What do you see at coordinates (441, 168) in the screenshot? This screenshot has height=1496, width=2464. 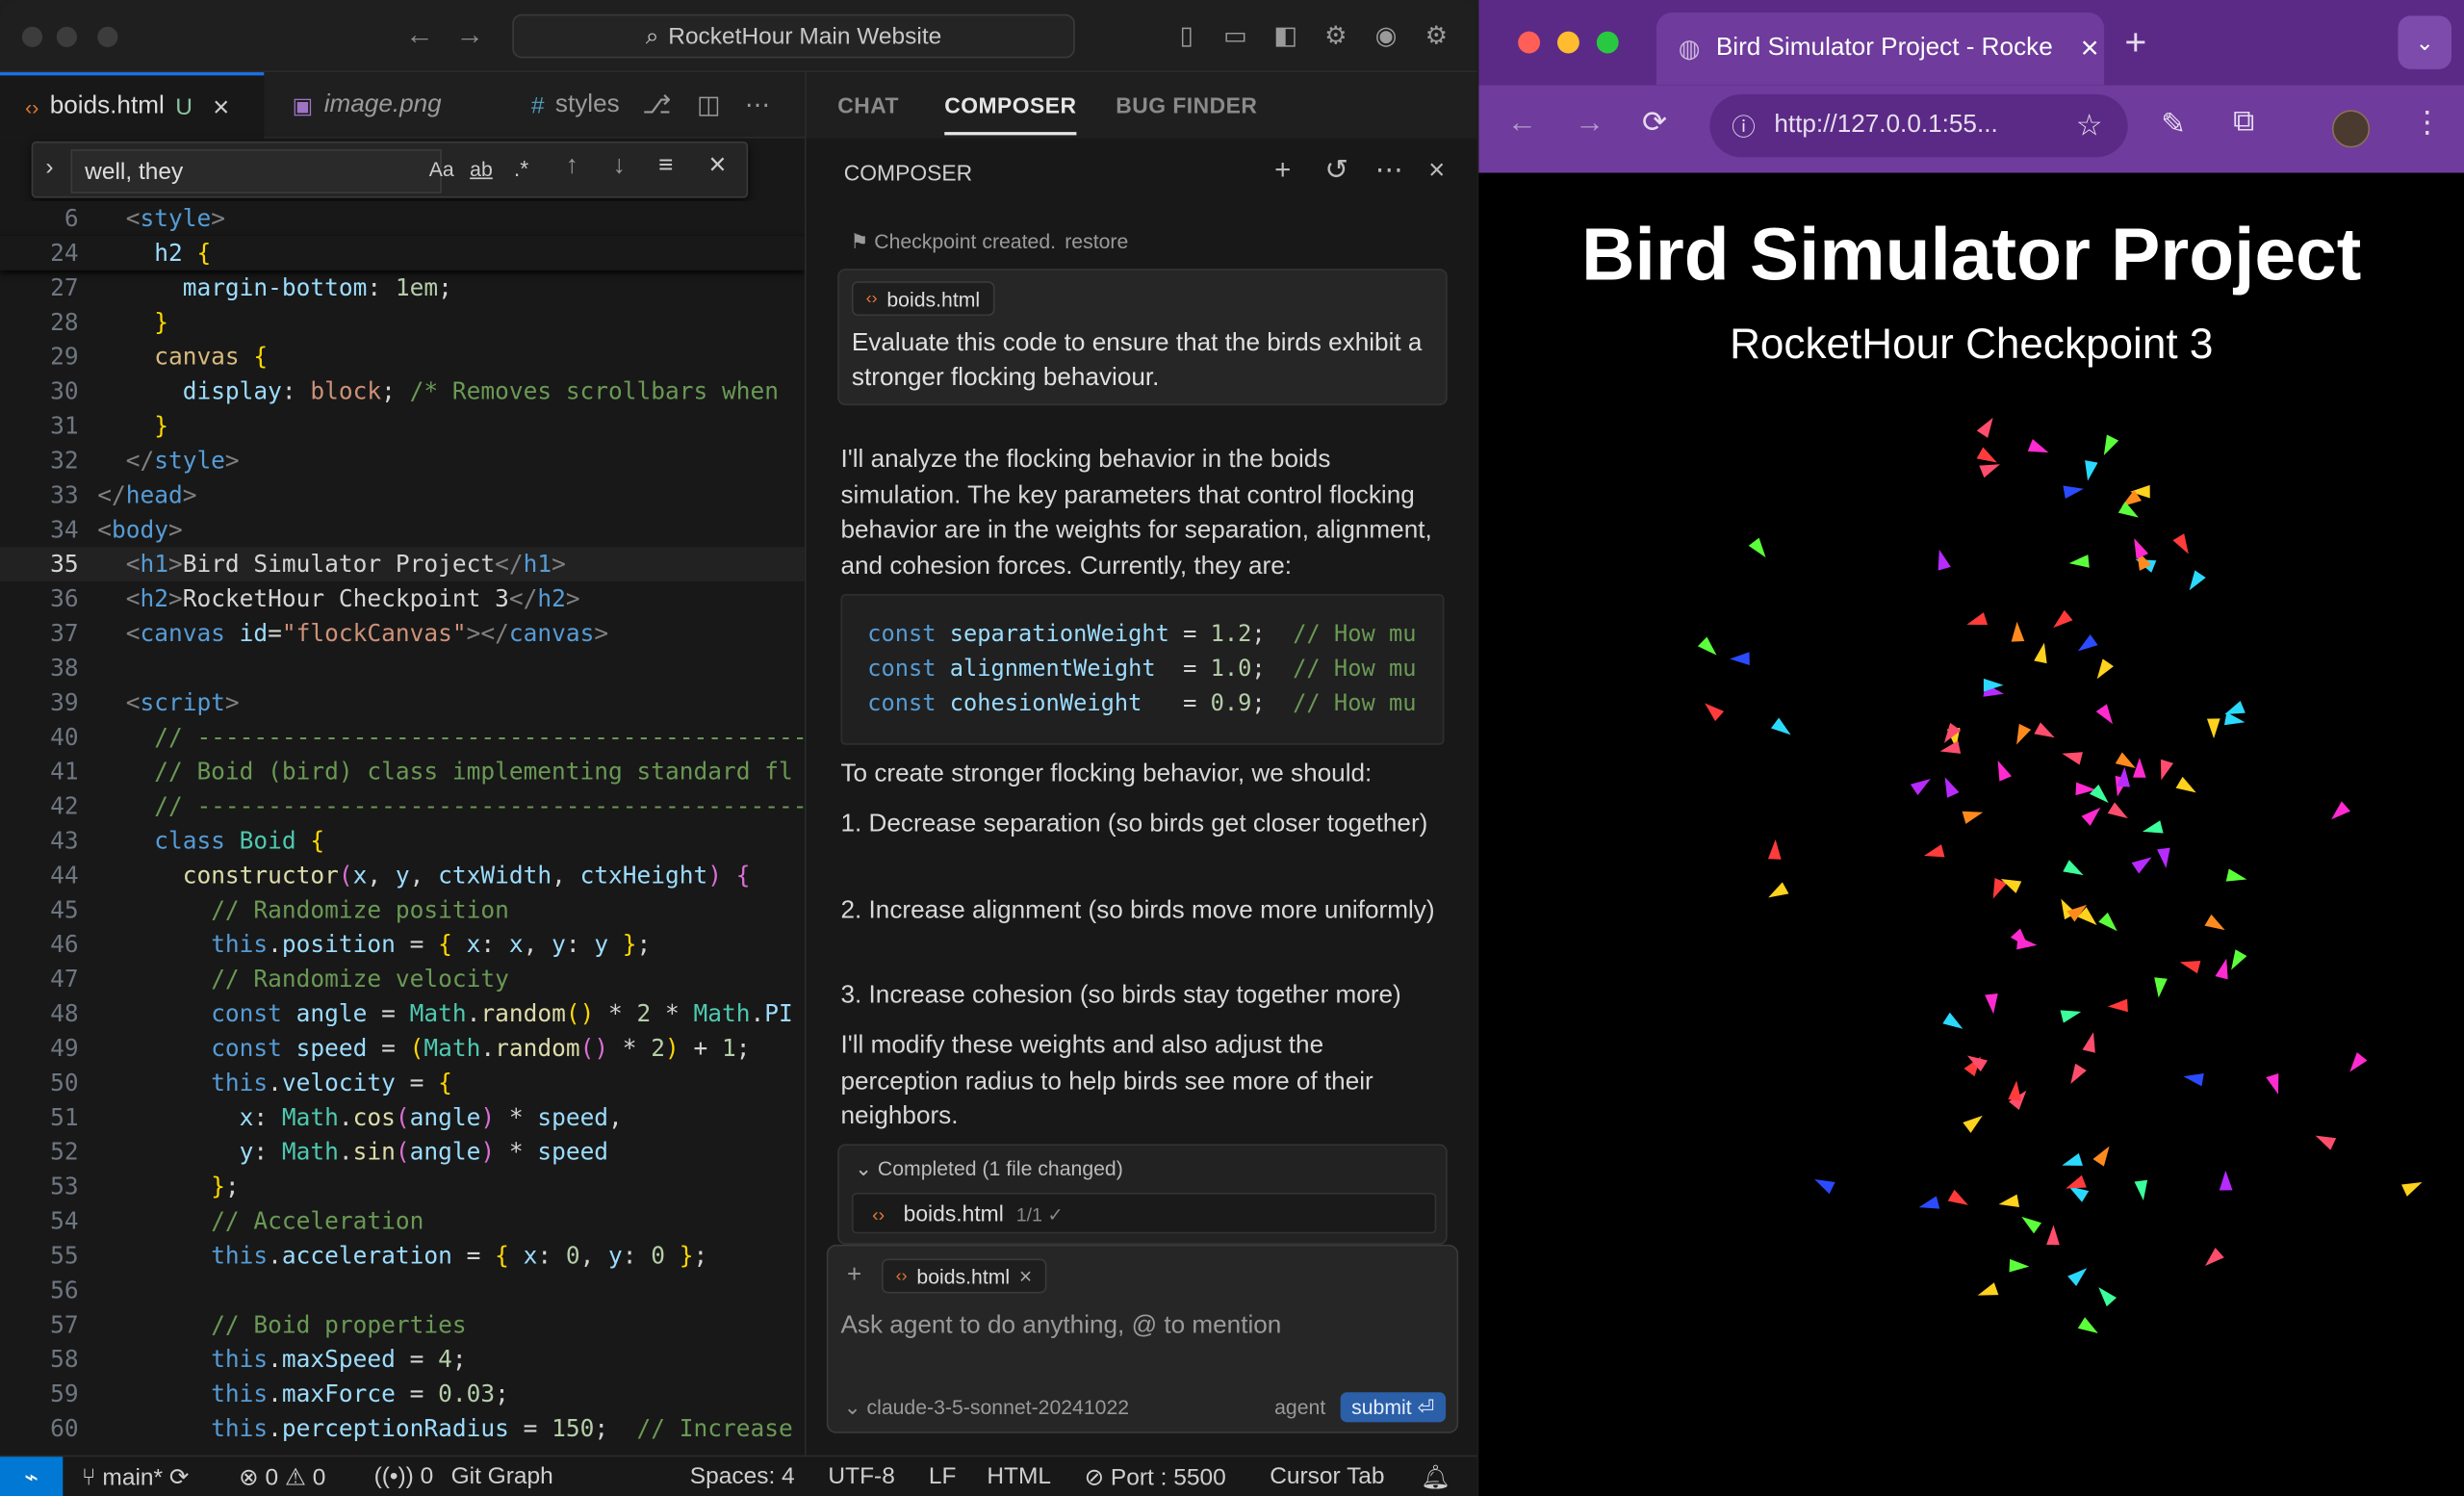 I see `match-case-icon: Aa` at bounding box center [441, 168].